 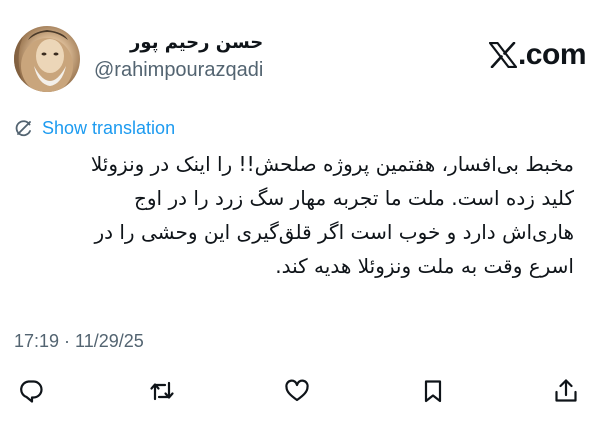 I want to click on translate-icon, so click(x=23, y=128).